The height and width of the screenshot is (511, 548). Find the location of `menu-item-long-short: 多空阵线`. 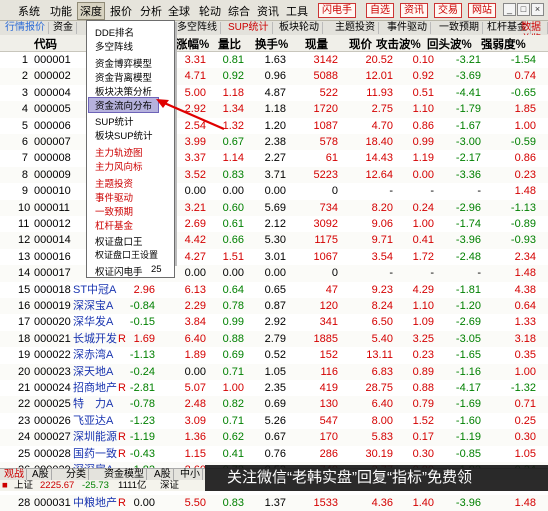

menu-item-long-short: 多空阵线 is located at coordinates (114, 46).